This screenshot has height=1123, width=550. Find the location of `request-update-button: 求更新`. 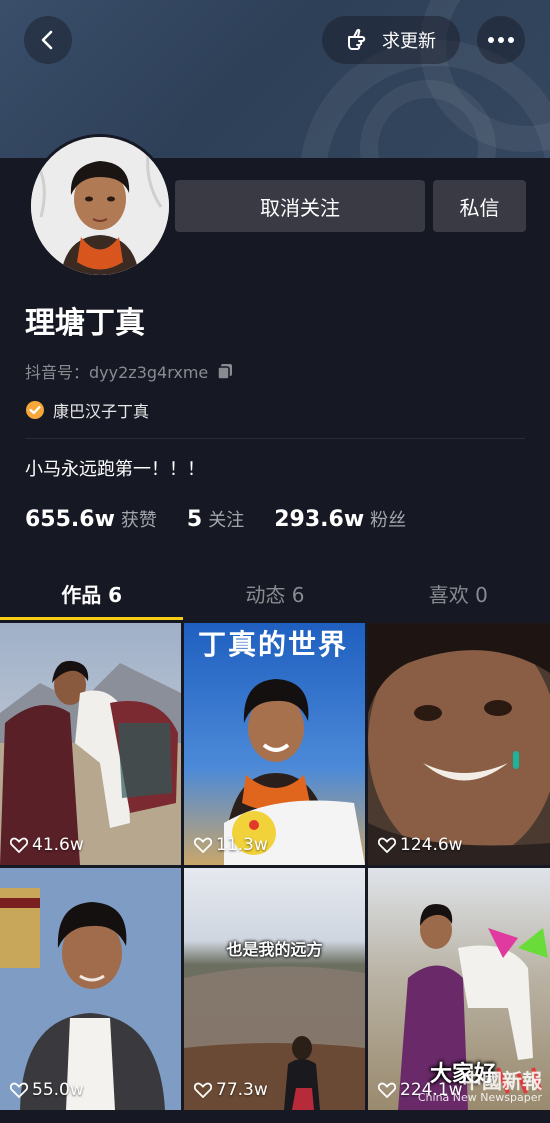

request-update-button: 求更新 is located at coordinates (391, 40).